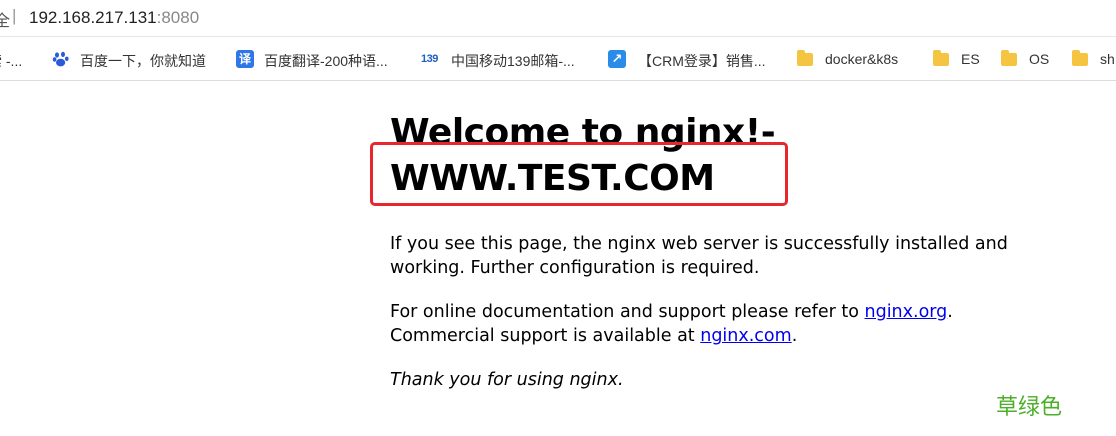 The width and height of the screenshot is (1116, 436). Describe the element at coordinates (143, 61) in the screenshot. I see `bookmark-label: 百度一下，你就知道` at that location.